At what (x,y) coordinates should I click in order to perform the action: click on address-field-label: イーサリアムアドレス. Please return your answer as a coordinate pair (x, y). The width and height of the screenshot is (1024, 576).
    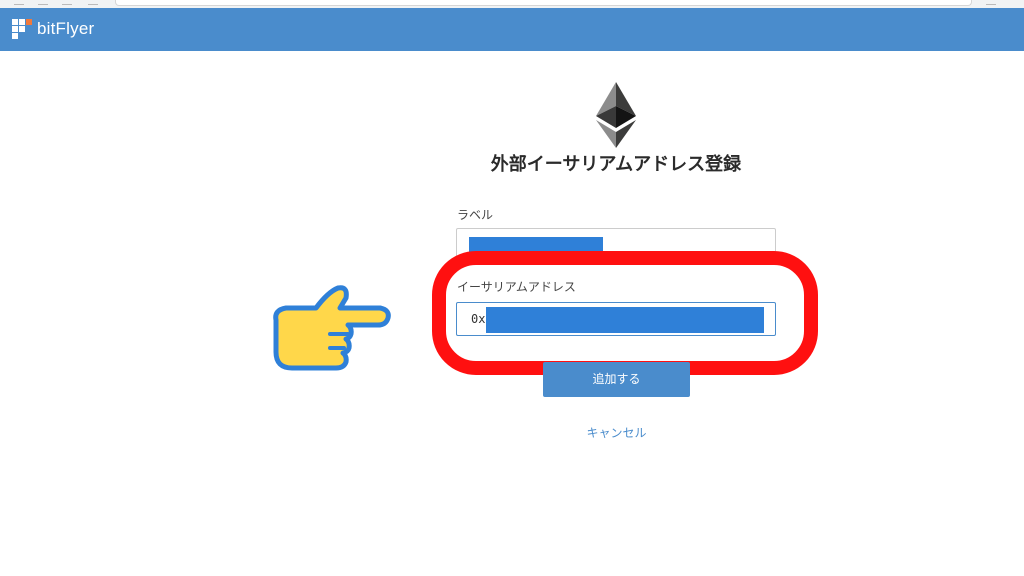
    Looking at the image, I should click on (516, 287).